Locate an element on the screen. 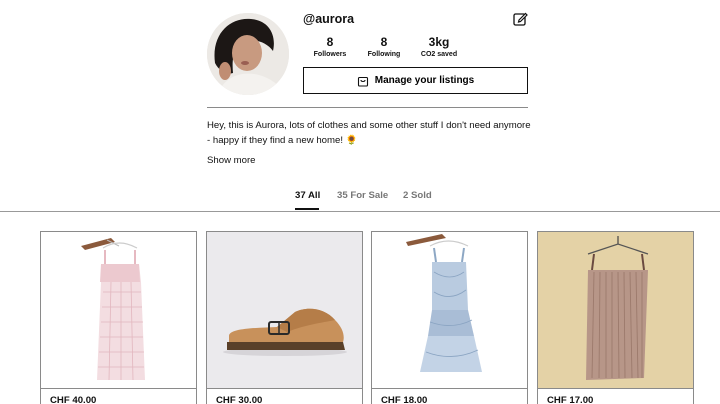 The width and height of the screenshot is (720, 404). stat-label: Following is located at coordinates (384, 54).